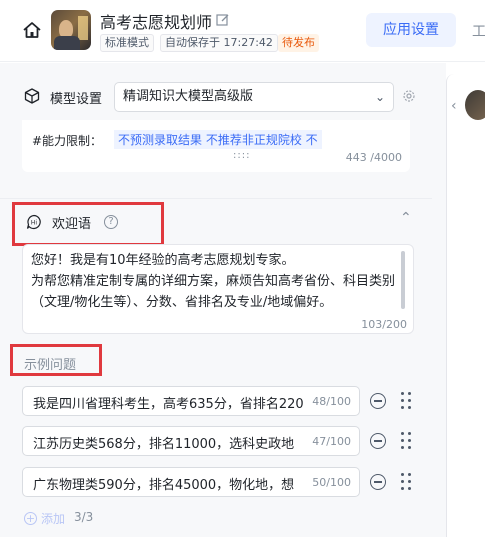  Describe the element at coordinates (50, 365) in the screenshot. I see `examples-title: 示例问题` at that location.